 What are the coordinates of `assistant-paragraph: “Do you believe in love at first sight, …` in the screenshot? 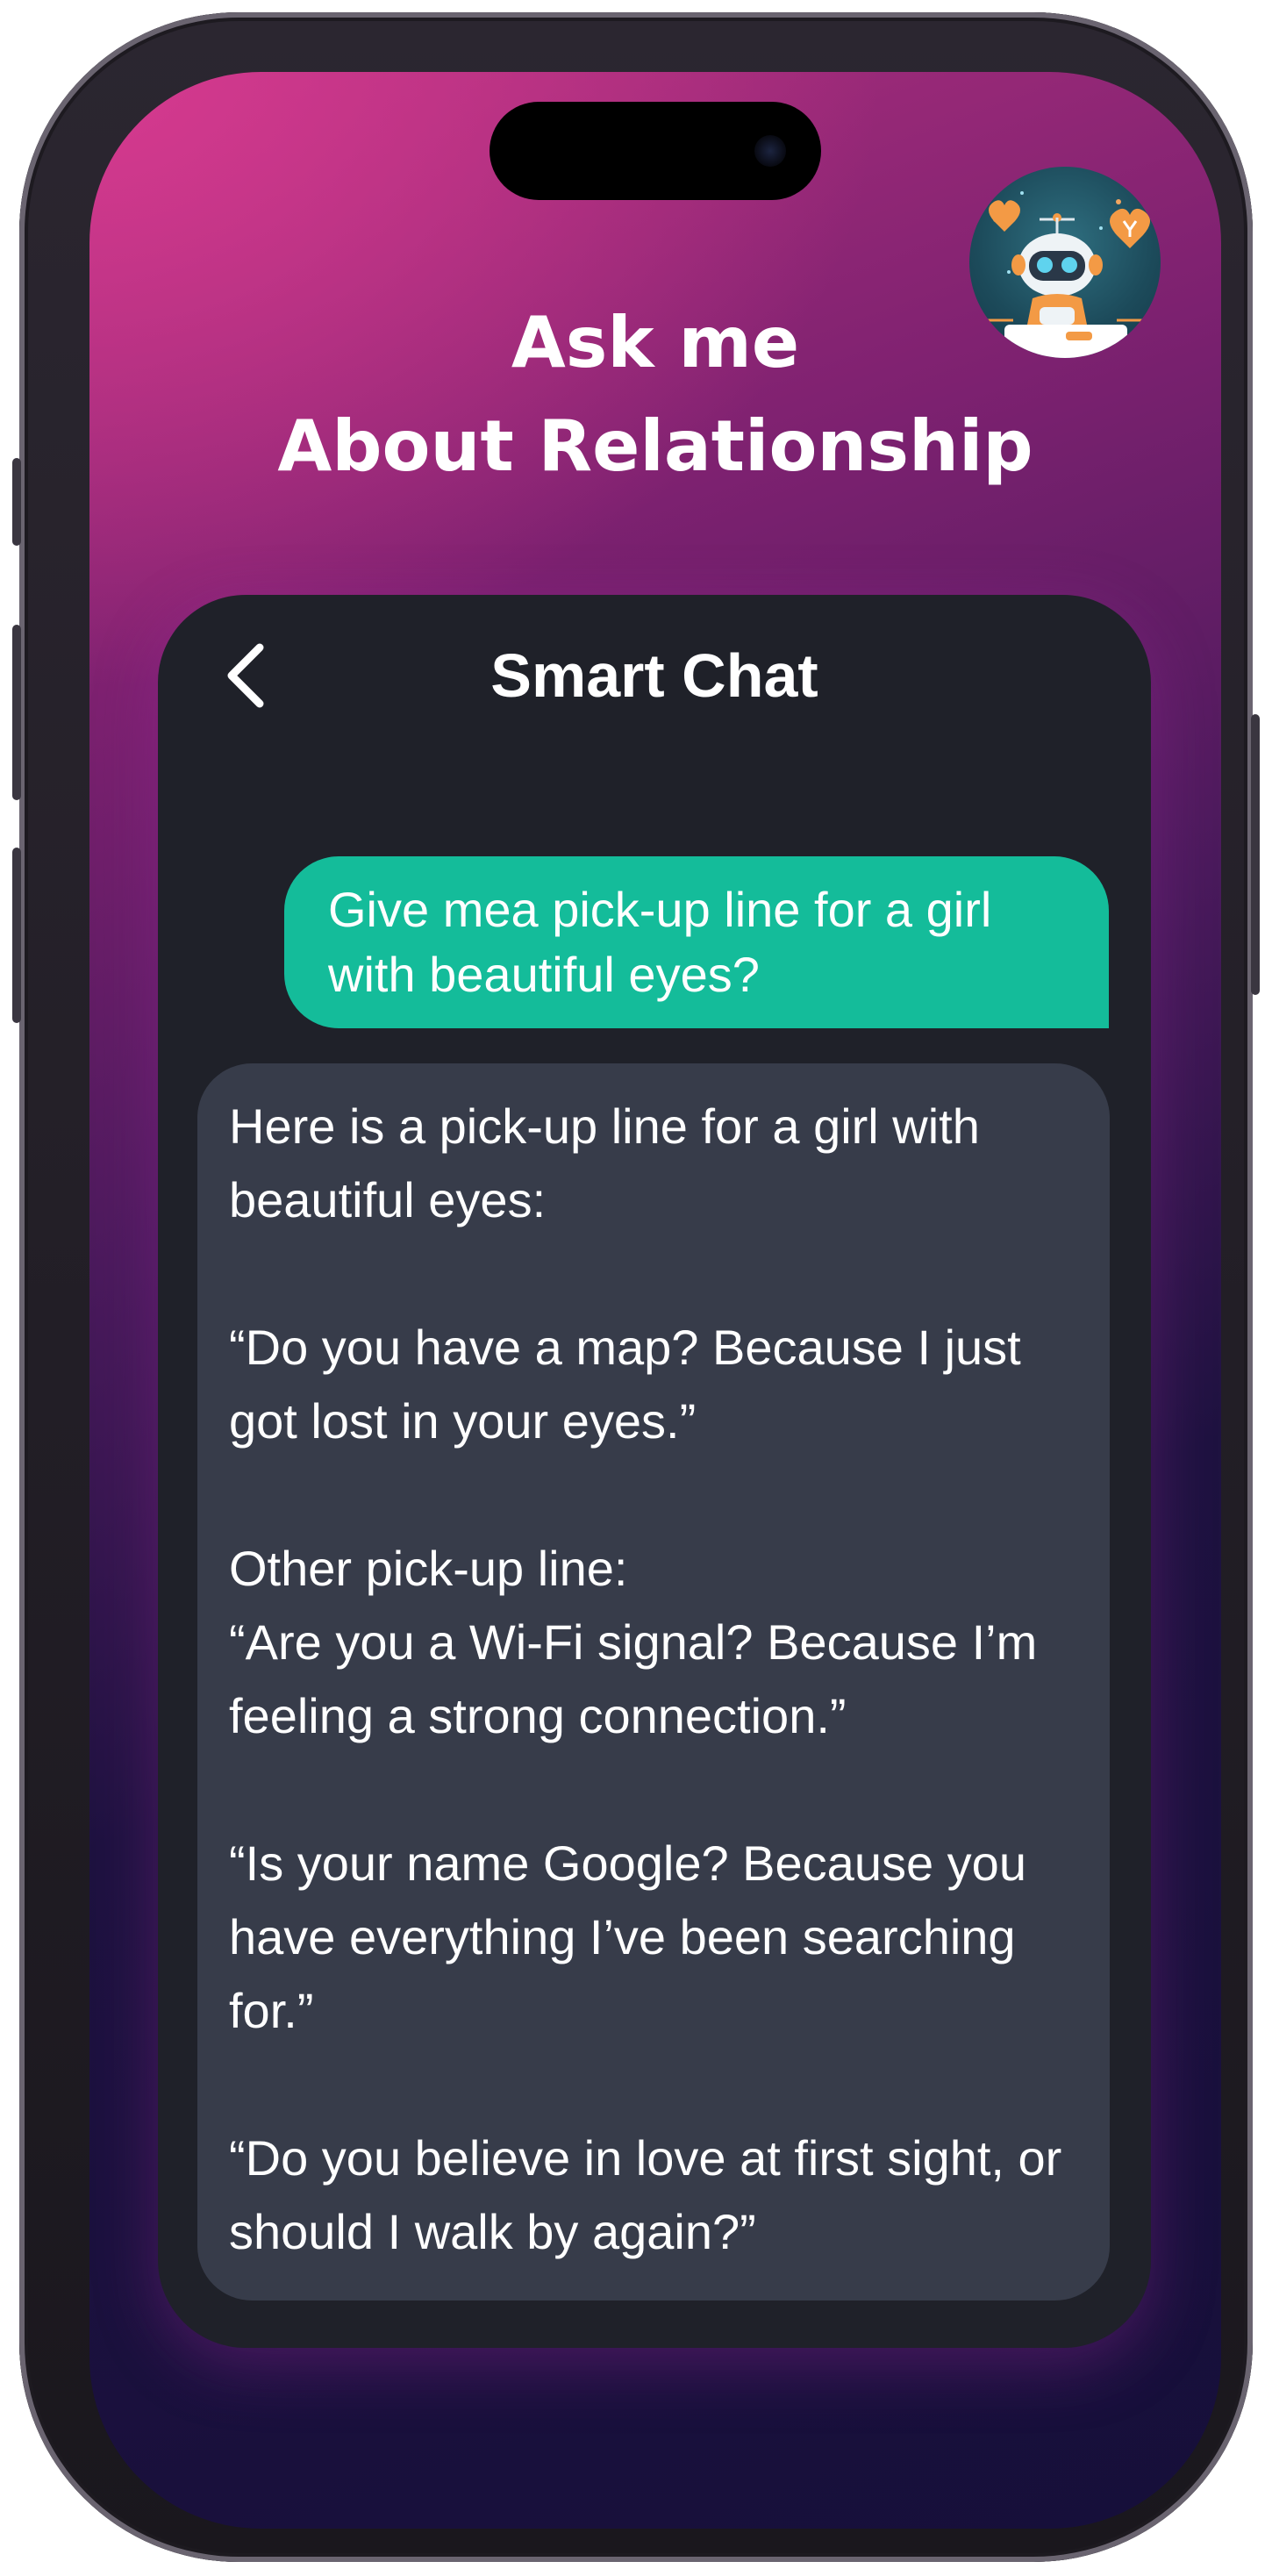 It's located at (645, 2194).